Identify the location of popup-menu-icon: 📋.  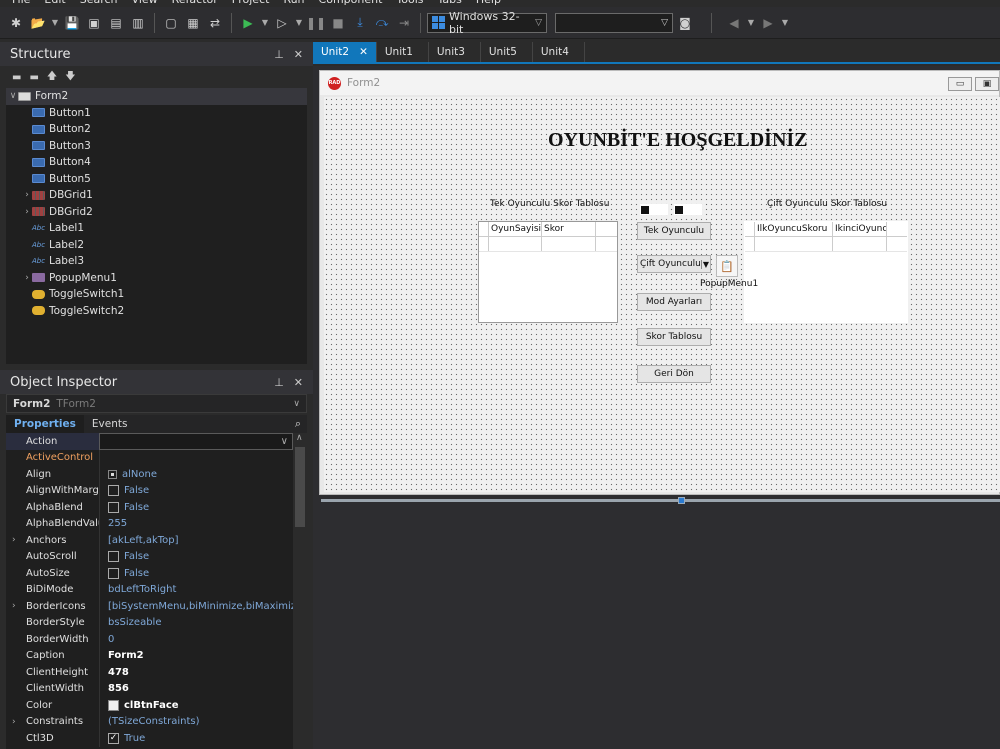
(727, 266).